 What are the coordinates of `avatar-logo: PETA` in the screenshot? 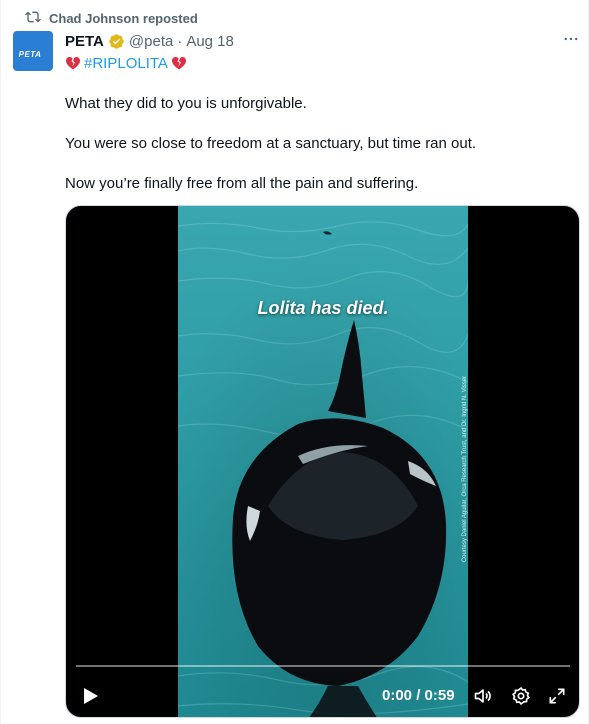 It's located at (30, 54).